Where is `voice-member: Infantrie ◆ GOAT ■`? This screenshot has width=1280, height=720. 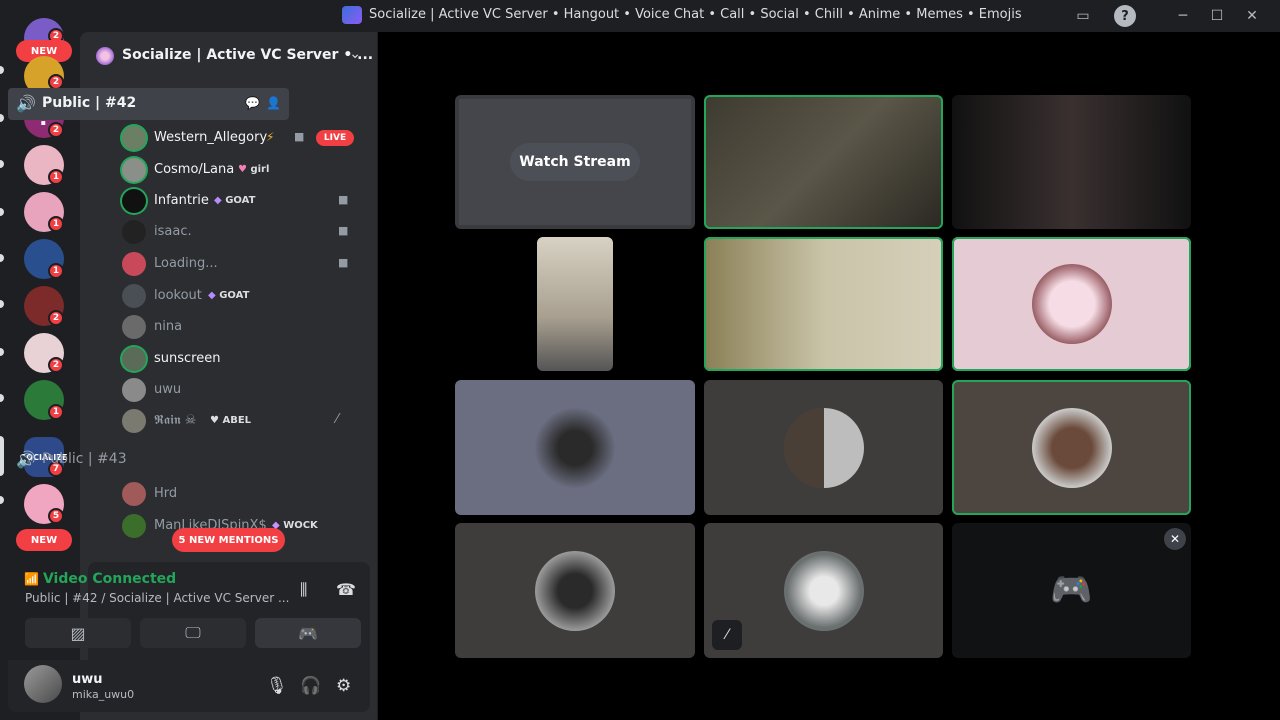 voice-member: Infantrie ◆ GOAT ■ is located at coordinates (242, 201).